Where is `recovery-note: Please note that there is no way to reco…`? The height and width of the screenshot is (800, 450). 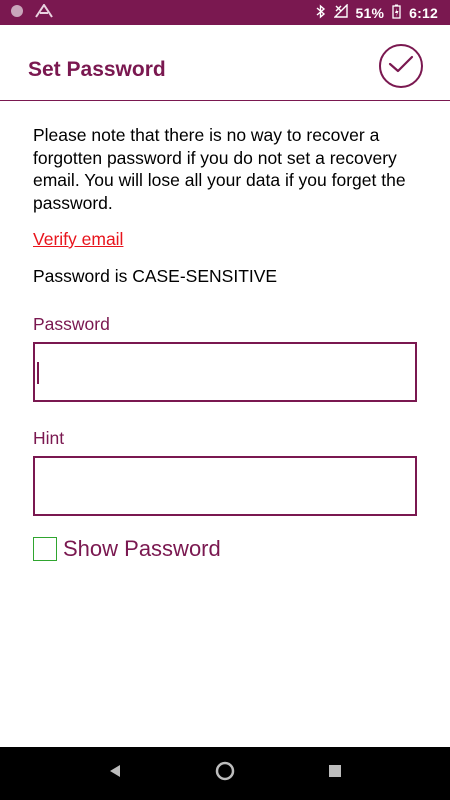
recovery-note: Please note that there is no way to reco… is located at coordinates (219, 169).